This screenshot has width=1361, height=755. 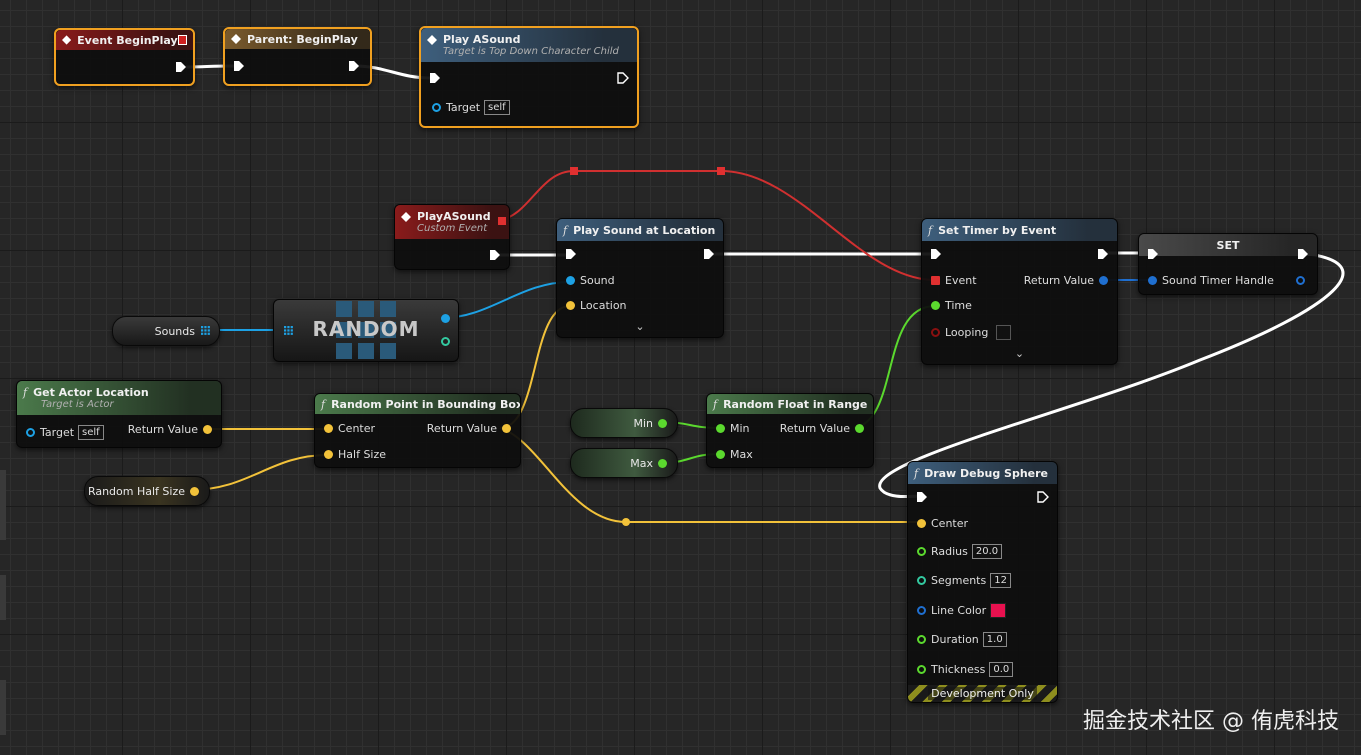 I want to click on radius-pin, so click(x=921, y=551).